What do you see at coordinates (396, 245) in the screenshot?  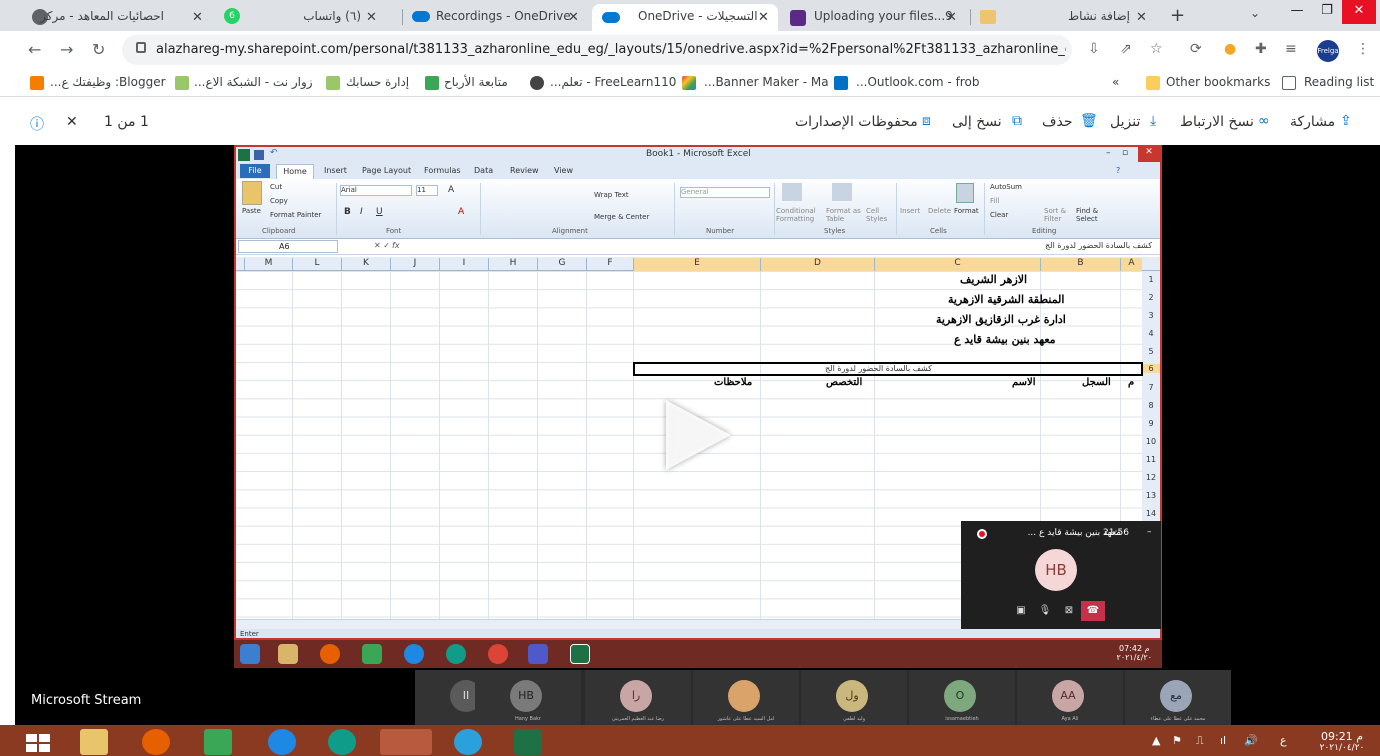 I see `fx-icon: fx` at bounding box center [396, 245].